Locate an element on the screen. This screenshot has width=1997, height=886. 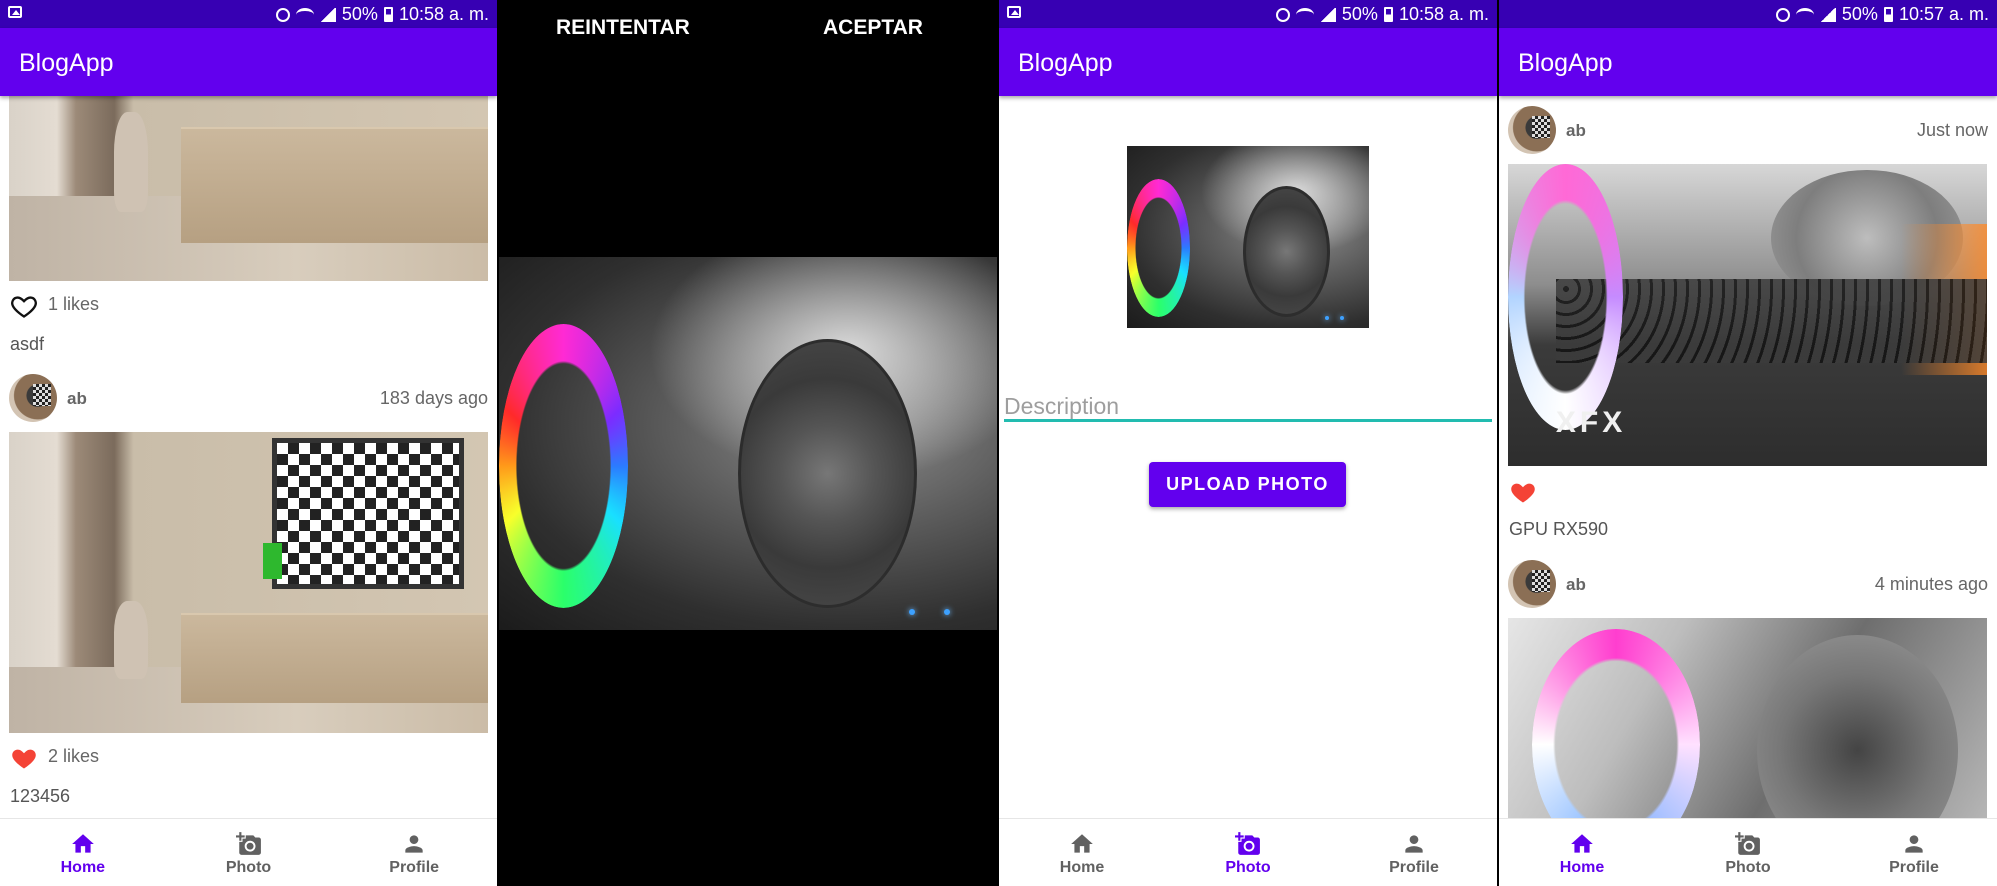
post-timestamp: 4 minutes ago is located at coordinates (1931, 584).